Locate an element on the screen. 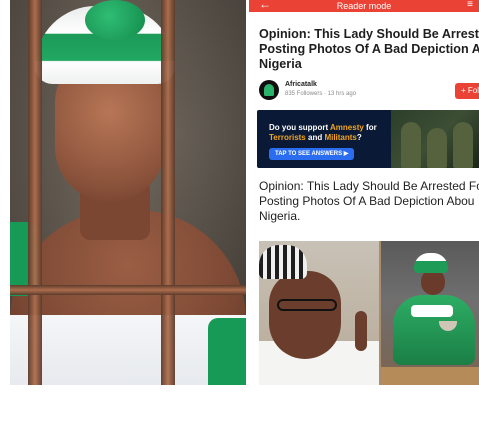 Image resolution: width=479 pixels, height=429 pixels. woman-dress-white is located at coordinates (432, 311).